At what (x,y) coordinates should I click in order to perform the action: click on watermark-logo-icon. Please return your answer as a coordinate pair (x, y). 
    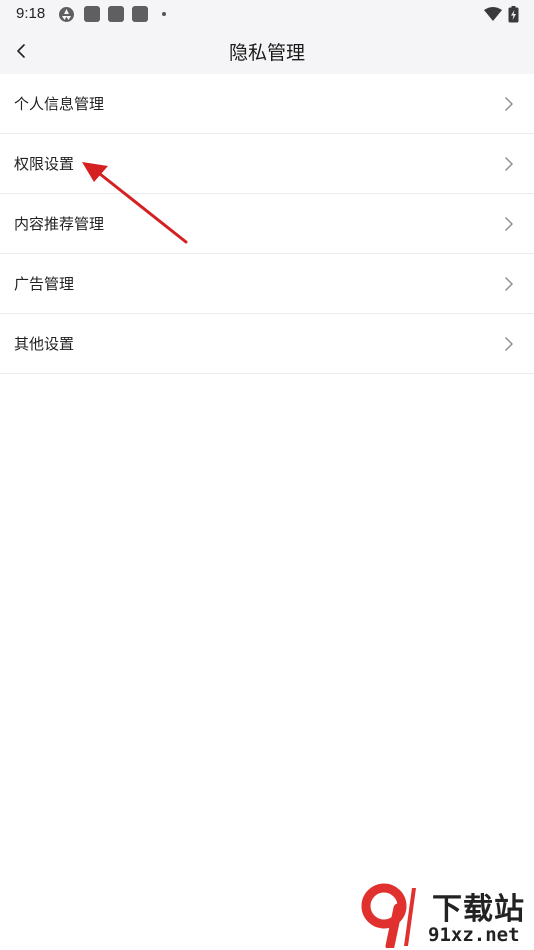
    Looking at the image, I should click on (388, 915).